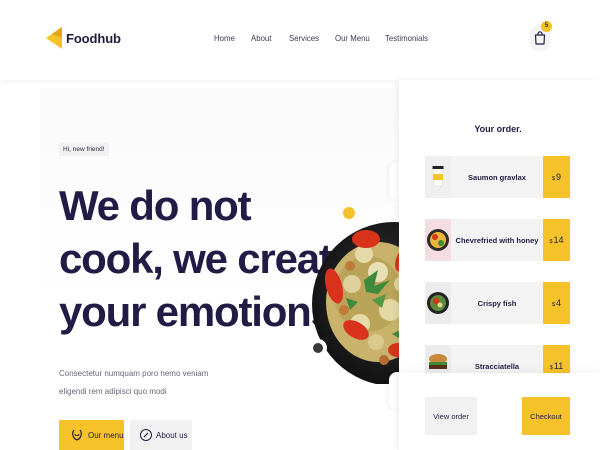 The height and width of the screenshot is (450, 600). I want to click on order-title: Your order., so click(498, 129).